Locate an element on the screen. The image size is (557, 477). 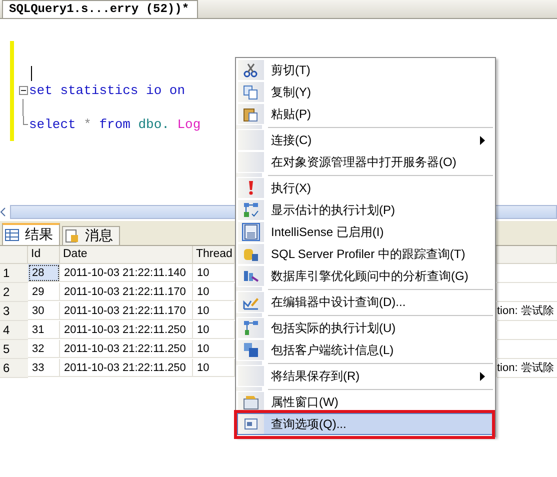
row-number: 1 is located at coordinates (14, 273).